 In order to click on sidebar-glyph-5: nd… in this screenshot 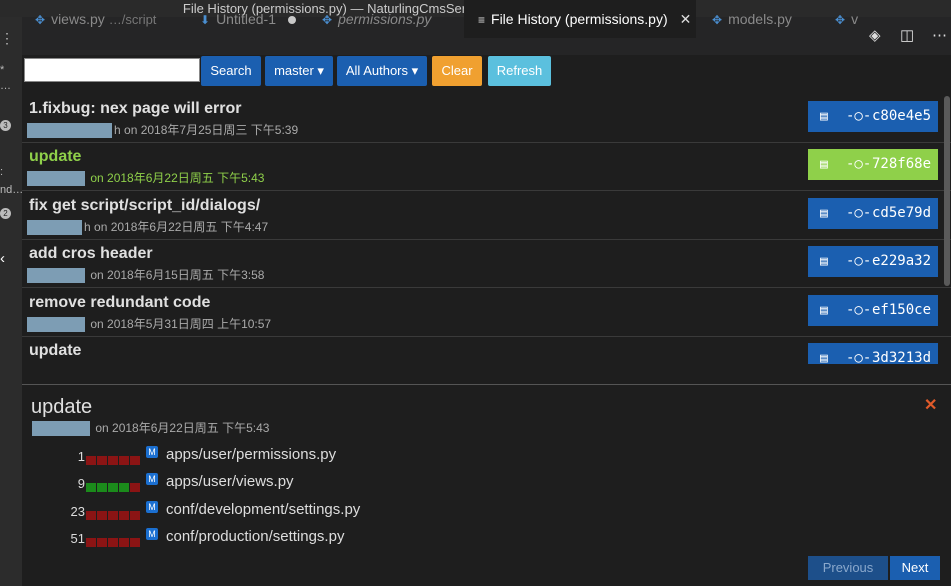, I will do `click(12, 190)`.